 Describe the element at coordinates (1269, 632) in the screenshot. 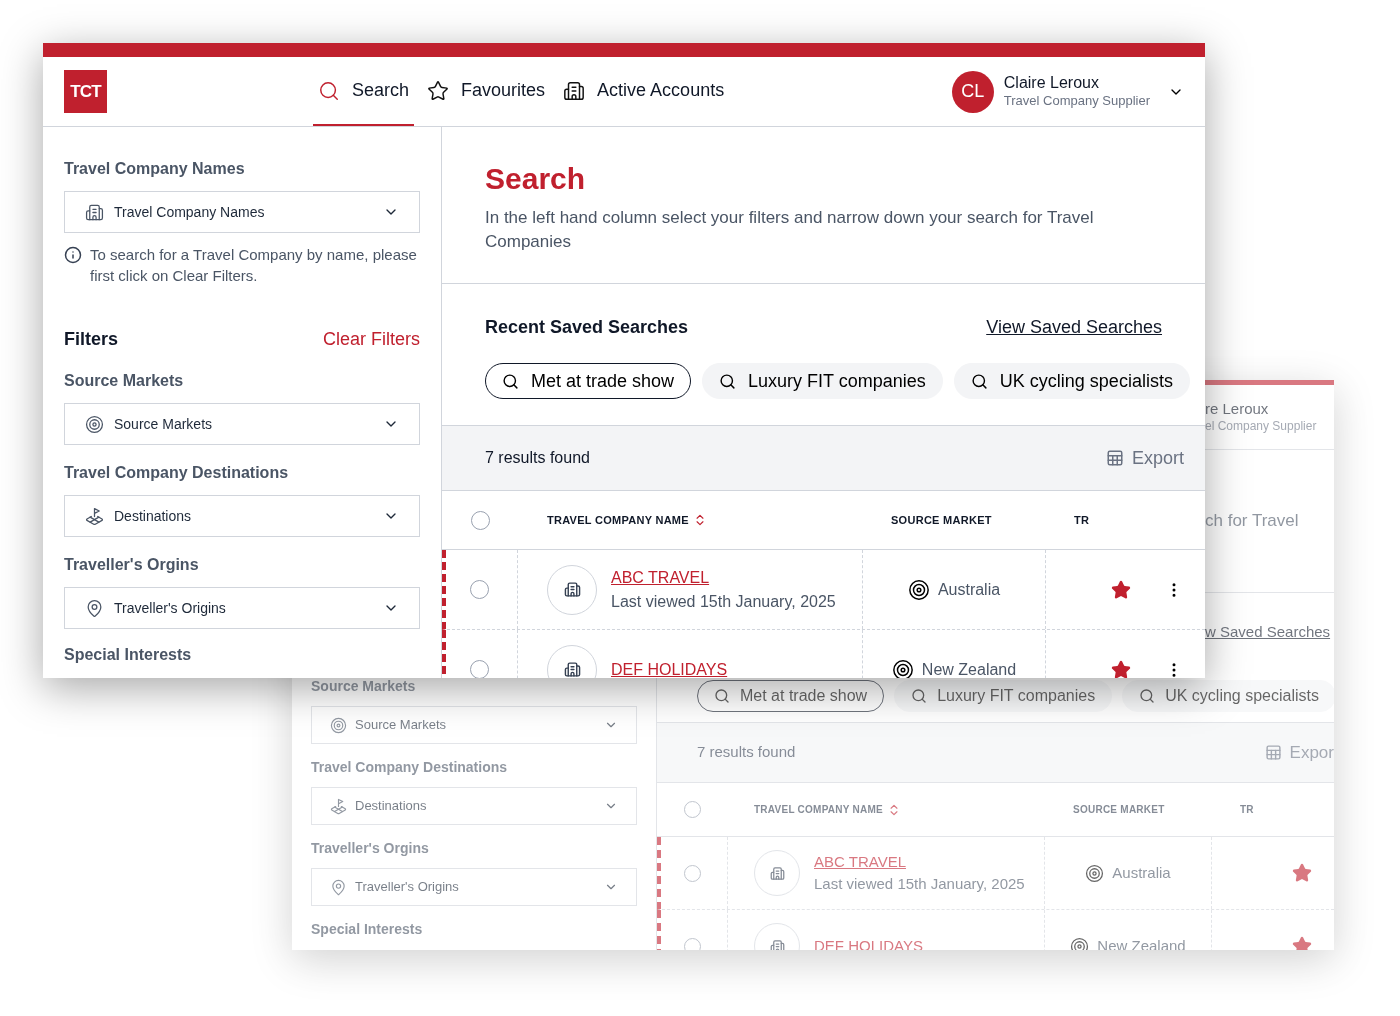

I see `view-saved-searches-link: w Saved Searches` at that location.